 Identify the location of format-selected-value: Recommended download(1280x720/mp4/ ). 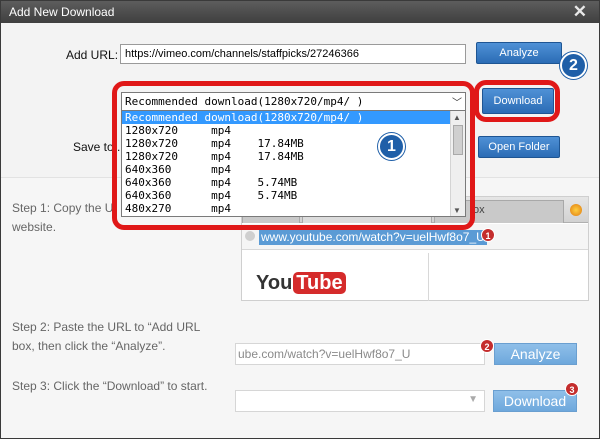
(244, 101).